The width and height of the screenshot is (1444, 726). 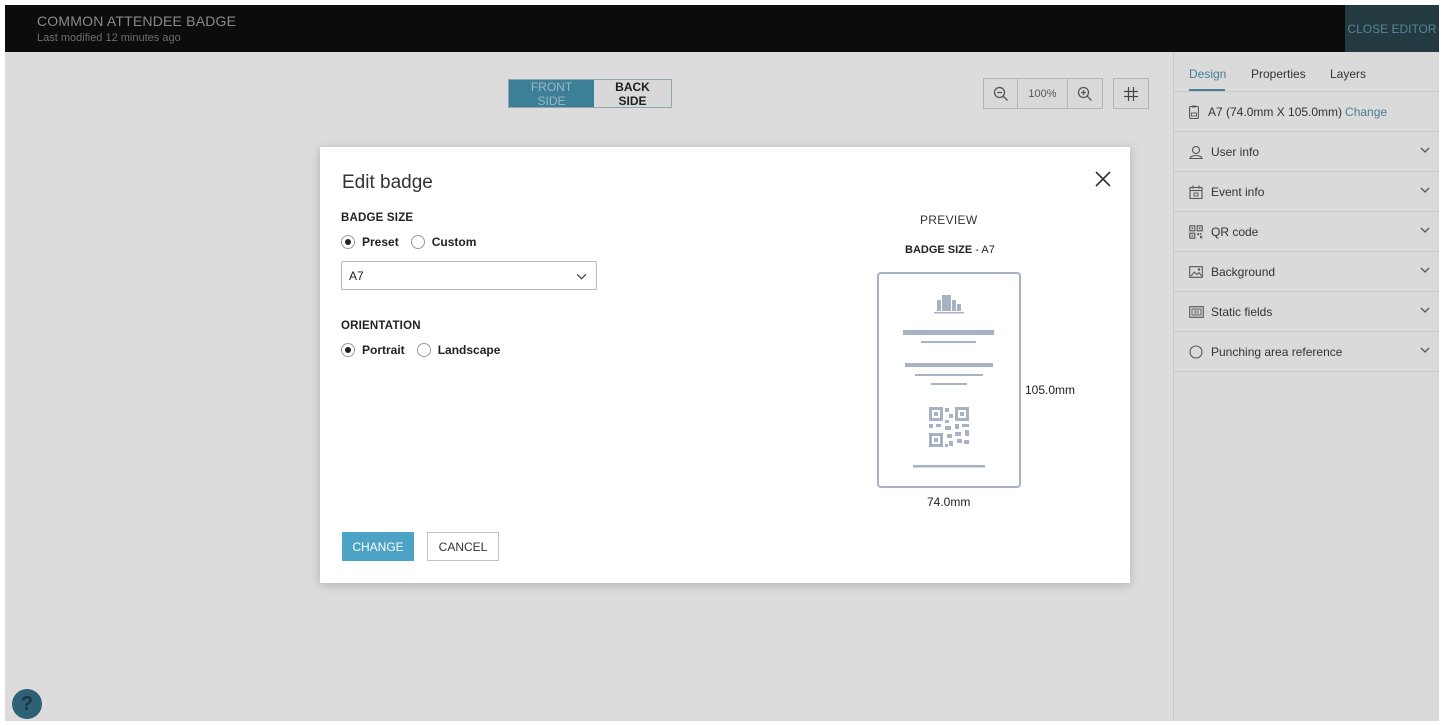 What do you see at coordinates (408, 242) in the screenshot?
I see `size-mode-radios: Preset Custom` at bounding box center [408, 242].